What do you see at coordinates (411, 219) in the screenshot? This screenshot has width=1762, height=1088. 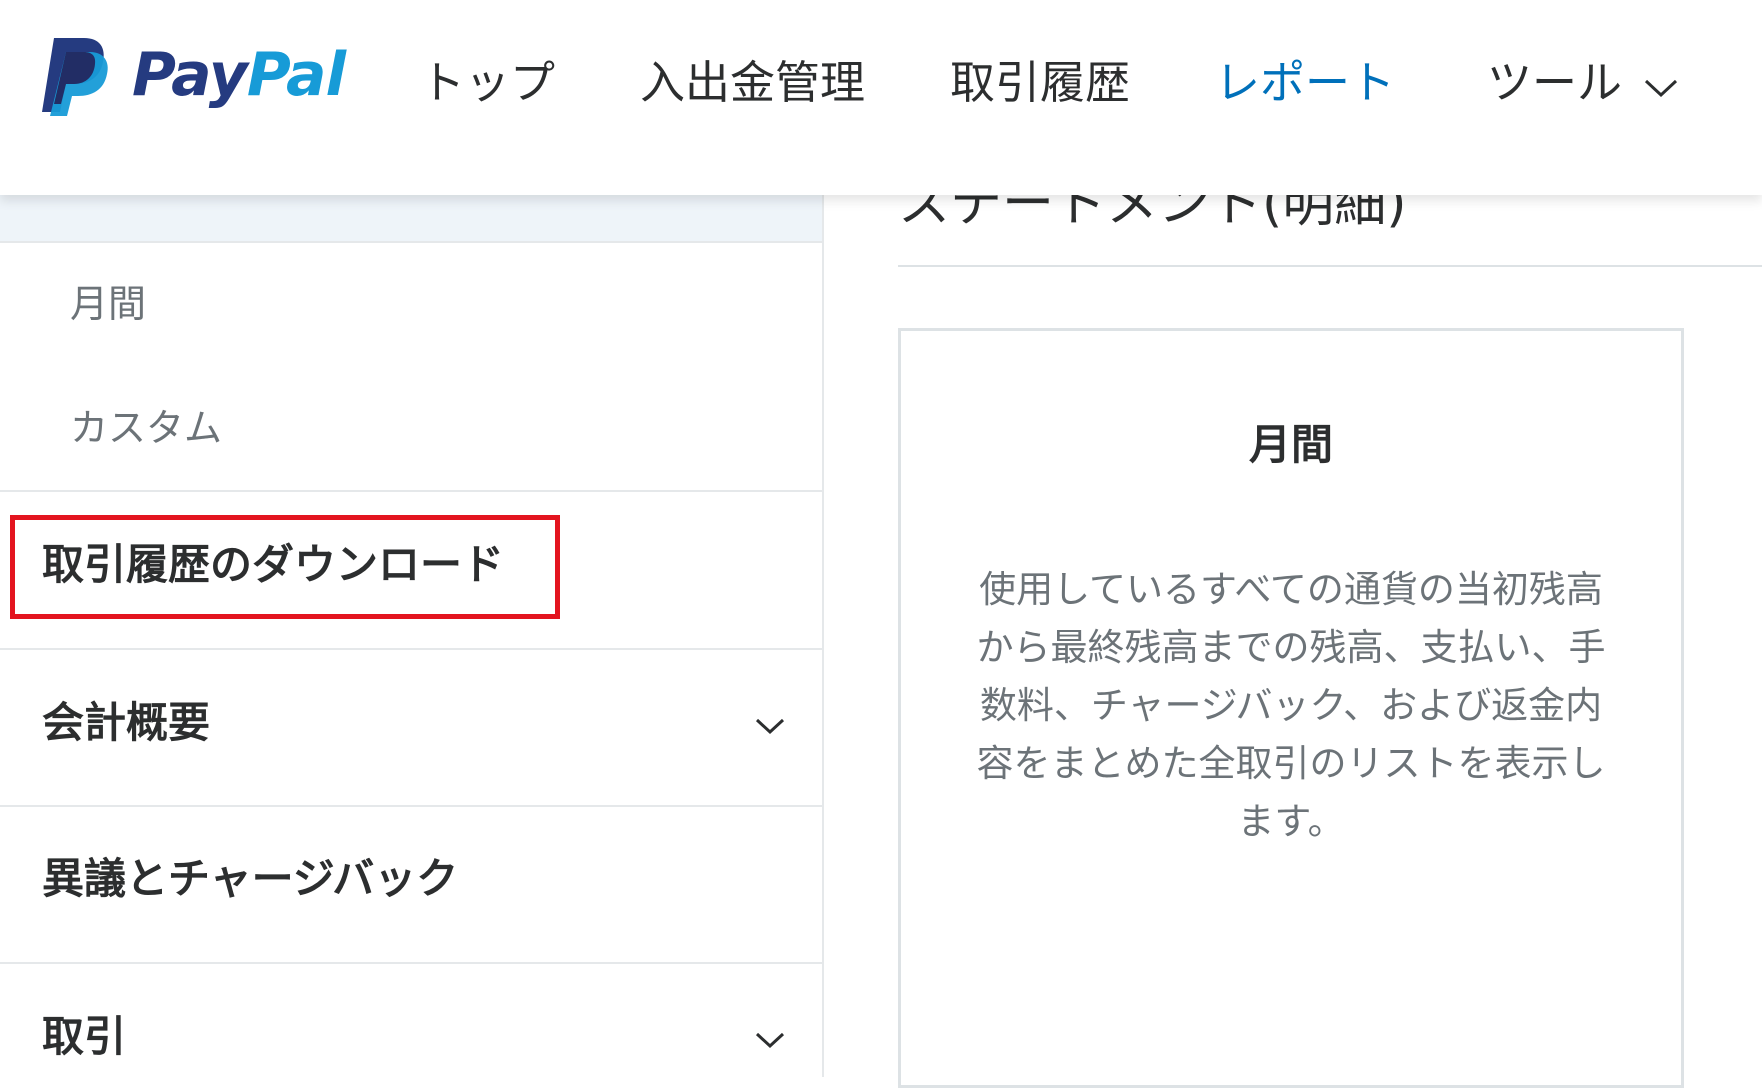 I see `sidebar-selected-strip` at bounding box center [411, 219].